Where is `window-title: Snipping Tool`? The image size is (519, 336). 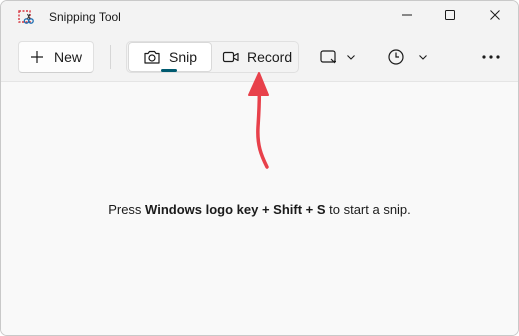
window-title: Snipping Tool is located at coordinates (85, 17).